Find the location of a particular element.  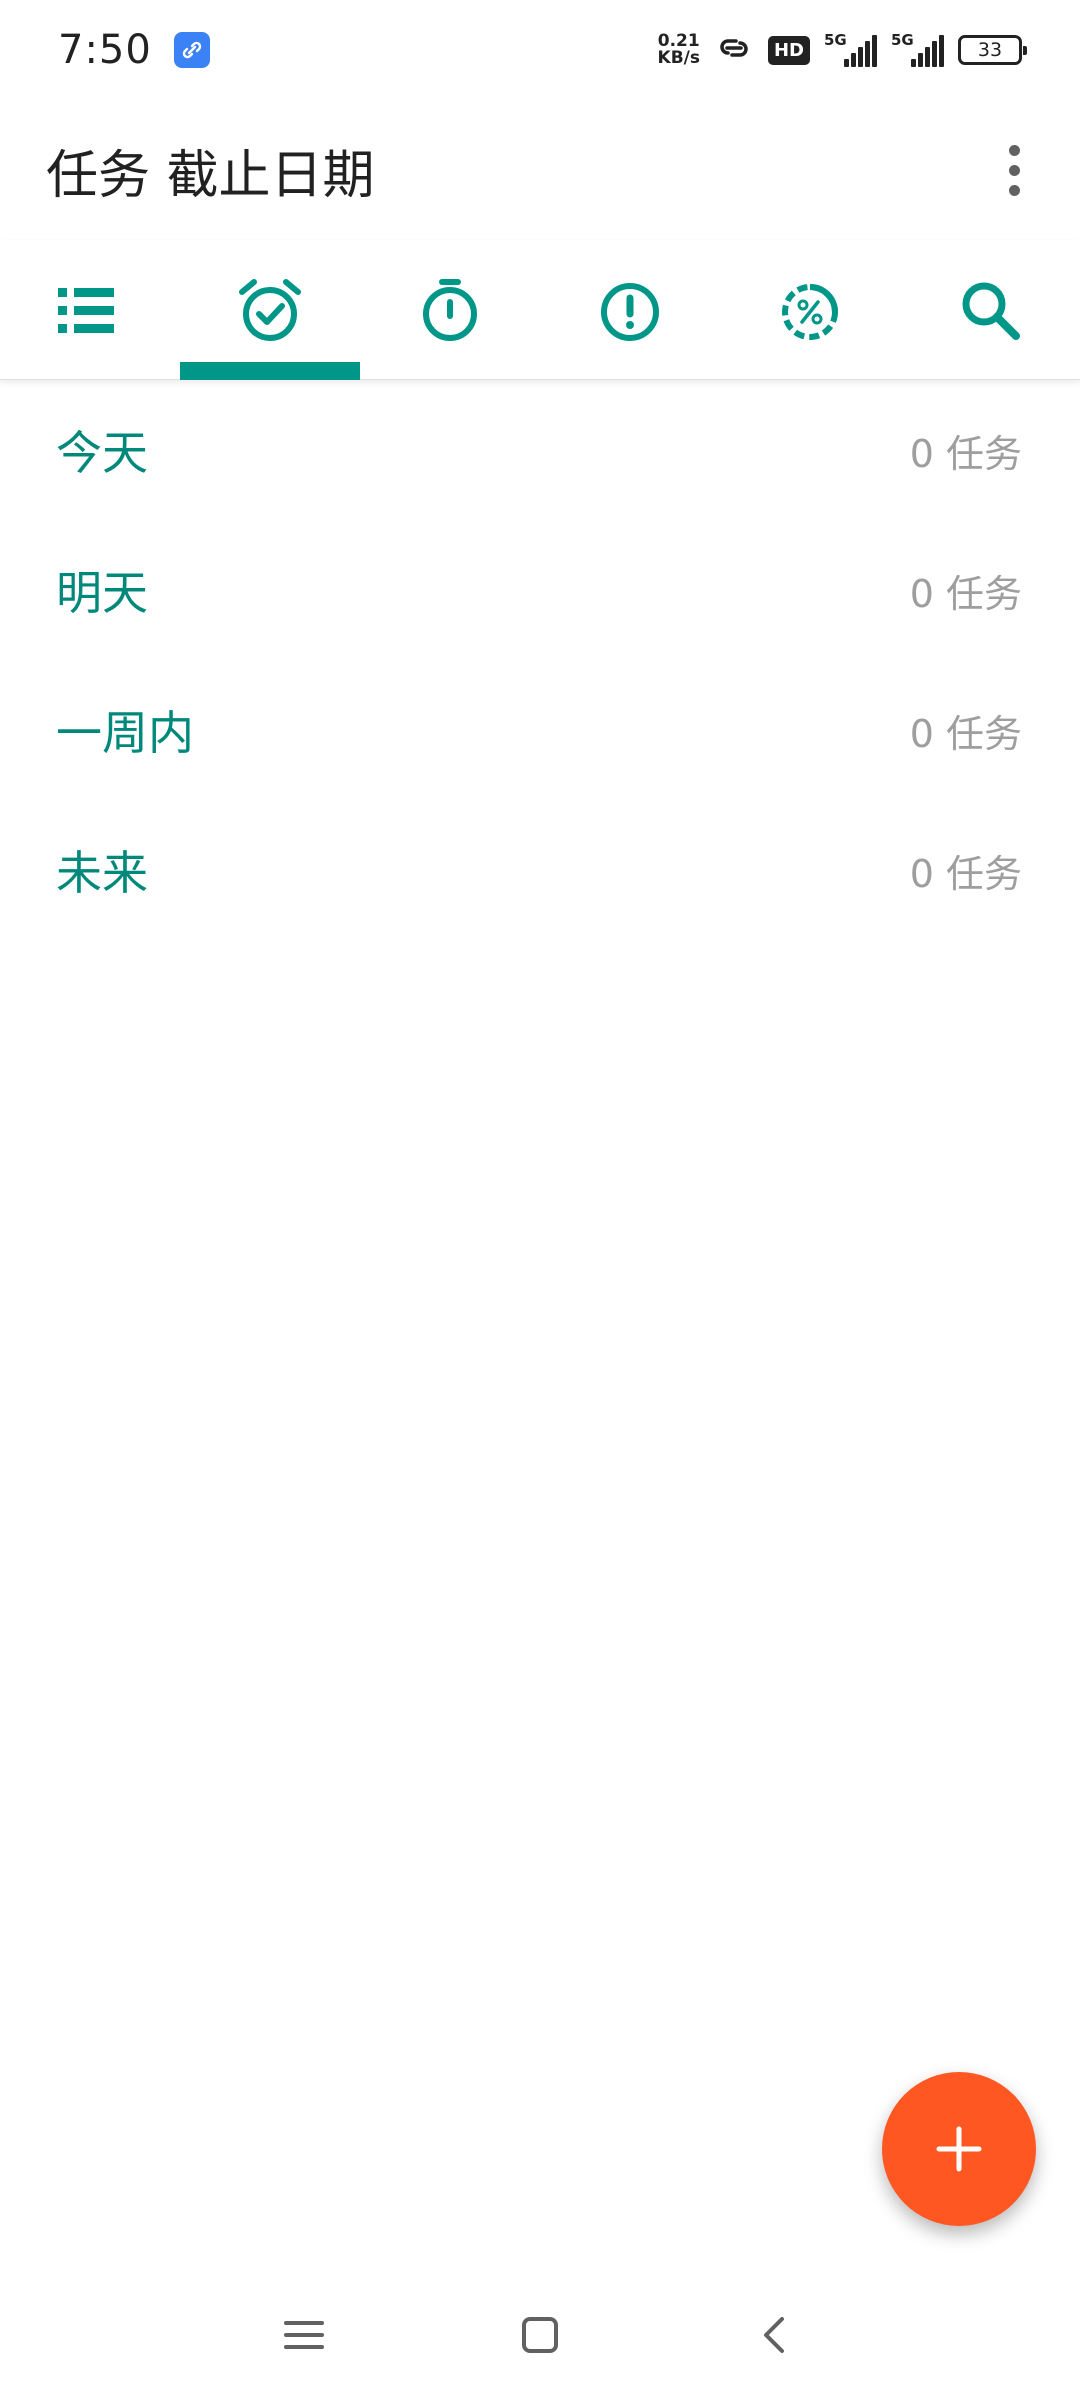

group-label: 一周内 is located at coordinates (125, 733).